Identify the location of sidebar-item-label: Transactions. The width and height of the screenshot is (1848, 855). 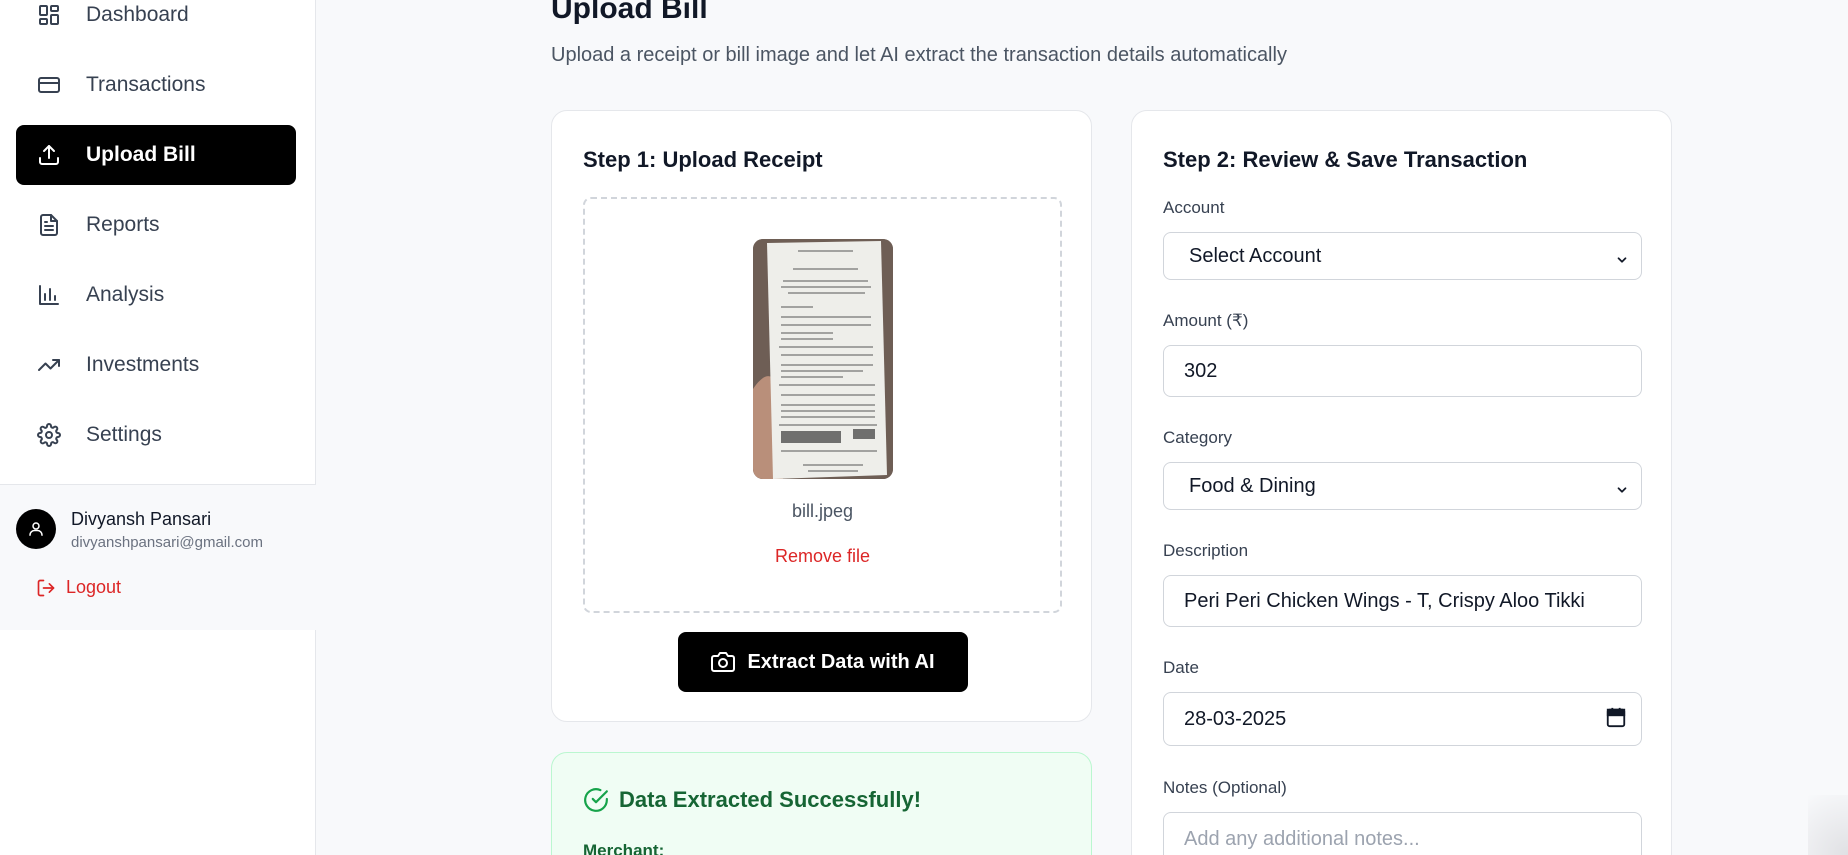
(146, 84).